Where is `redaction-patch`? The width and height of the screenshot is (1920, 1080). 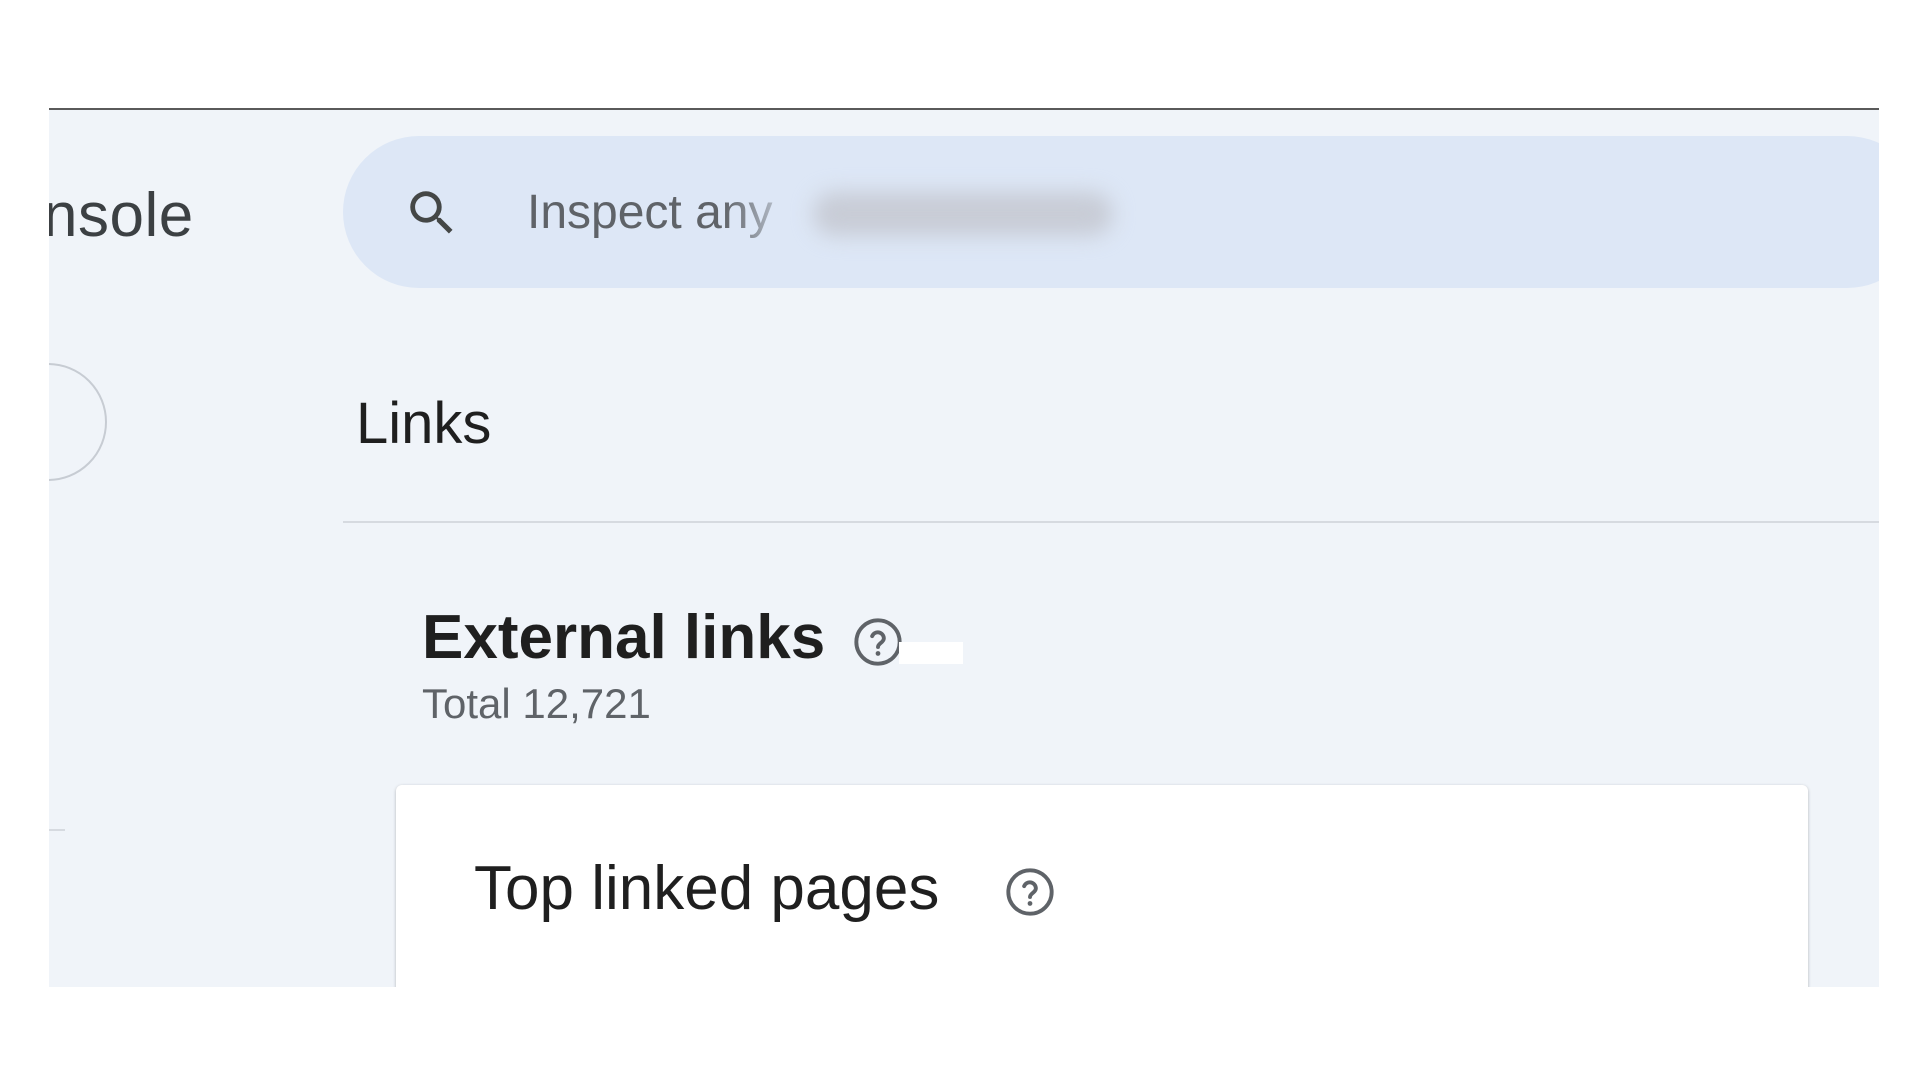 redaction-patch is located at coordinates (931, 653).